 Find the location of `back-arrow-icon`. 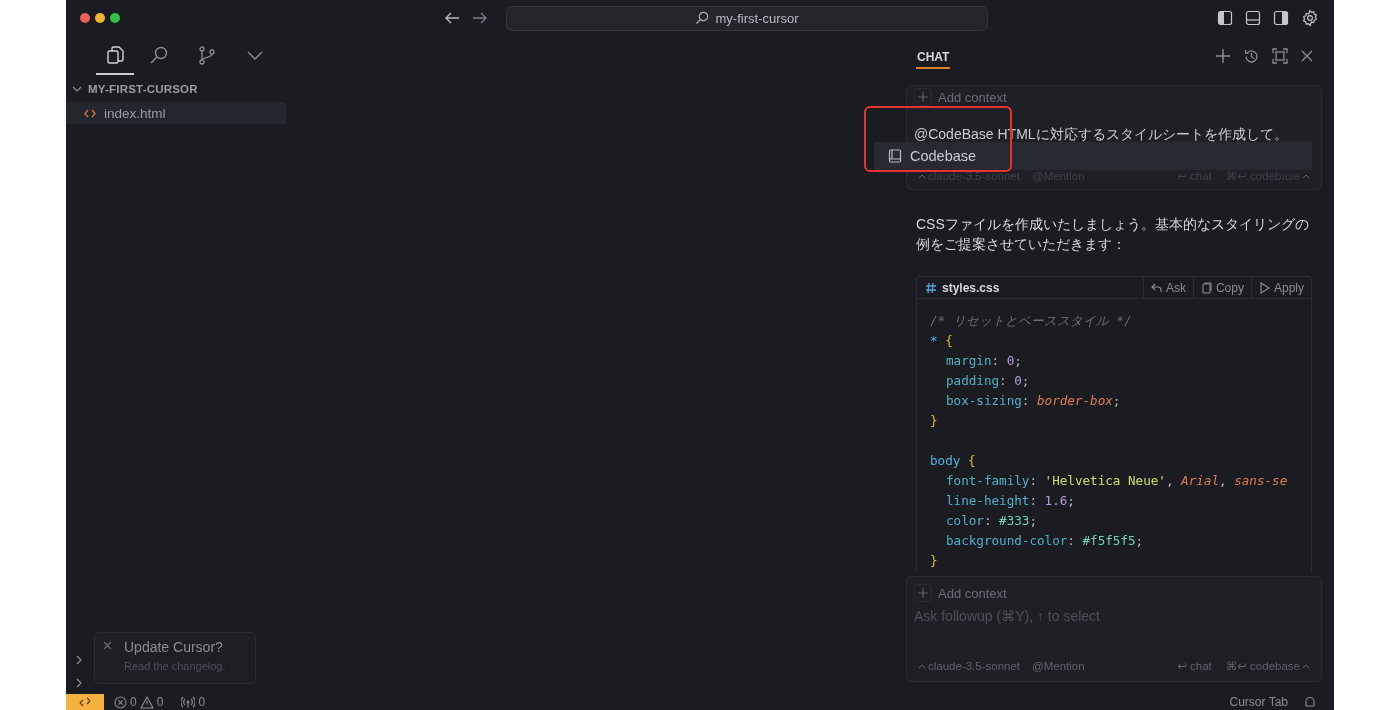

back-arrow-icon is located at coordinates (452, 18).